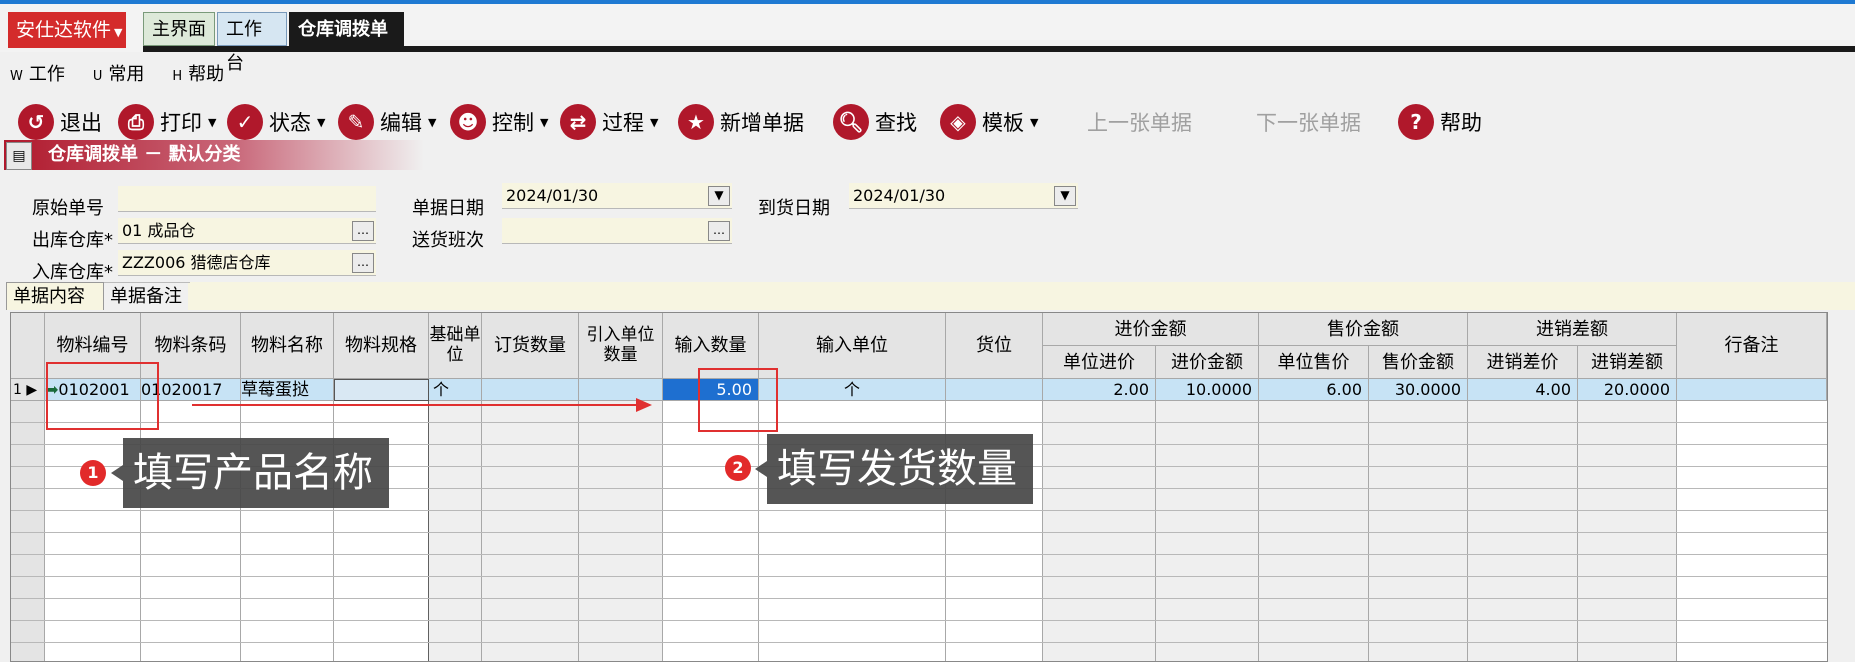 This screenshot has width=1855, height=662. What do you see at coordinates (741, 122) in the screenshot?
I see `new-doc-button: ★ 新增单据` at bounding box center [741, 122].